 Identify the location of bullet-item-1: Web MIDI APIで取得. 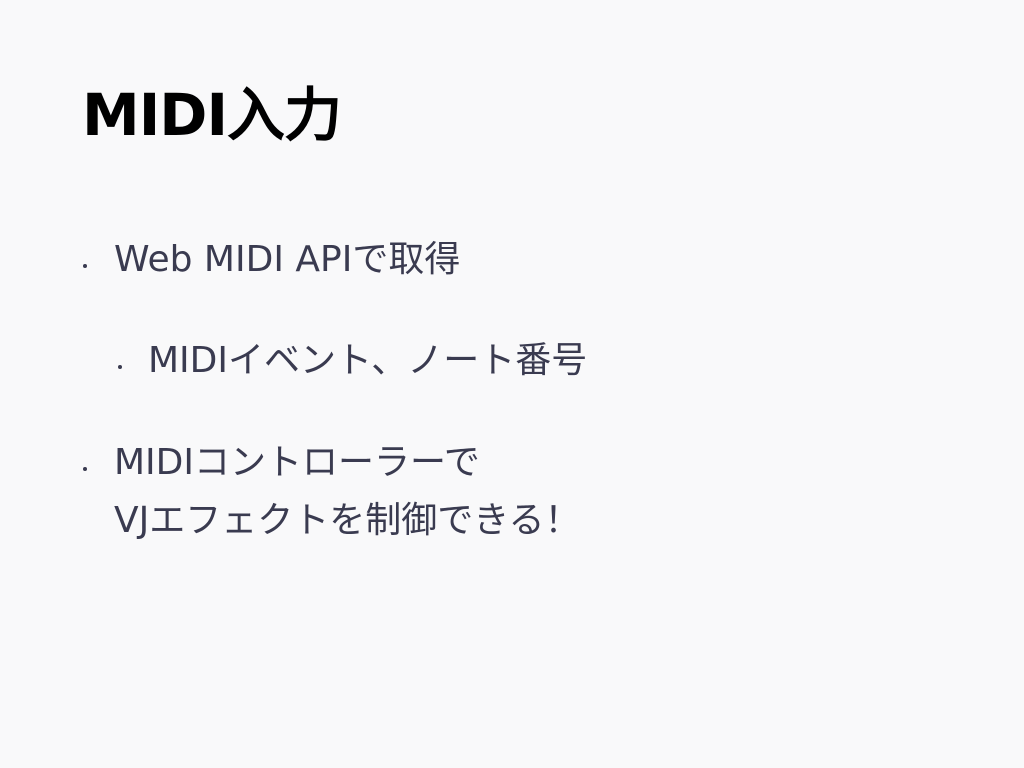
(272, 260).